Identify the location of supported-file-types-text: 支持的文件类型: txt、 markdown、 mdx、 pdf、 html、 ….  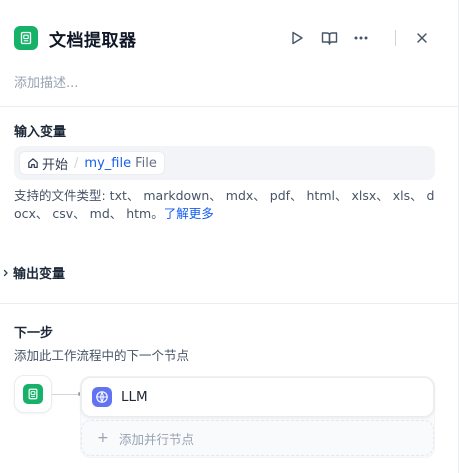
(224, 204).